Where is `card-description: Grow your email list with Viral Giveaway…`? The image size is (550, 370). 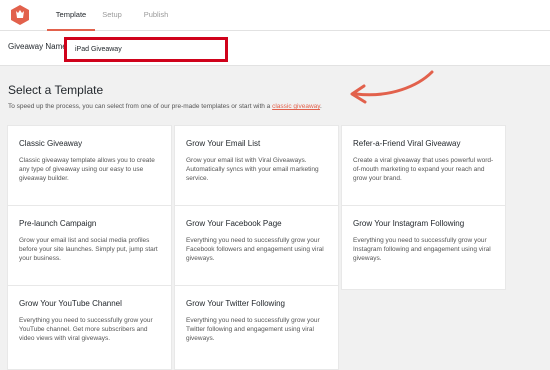 card-description: Grow your email list with Viral Giveaway… is located at coordinates (252, 170).